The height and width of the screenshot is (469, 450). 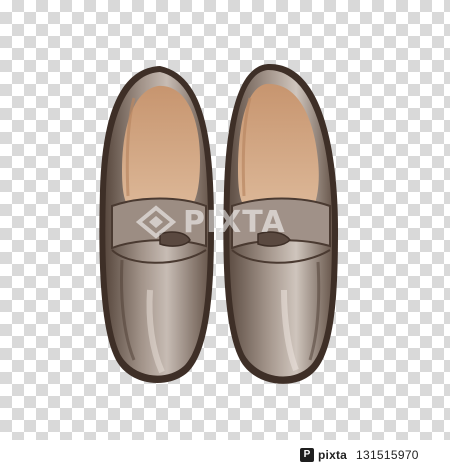 I want to click on pixta-mark-icon: P, so click(x=307, y=455).